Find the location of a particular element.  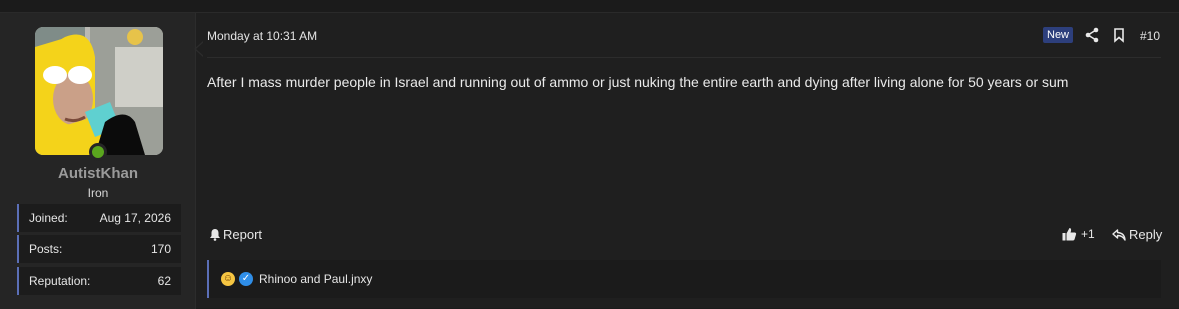

thumbs-up-icon is located at coordinates (1069, 234).